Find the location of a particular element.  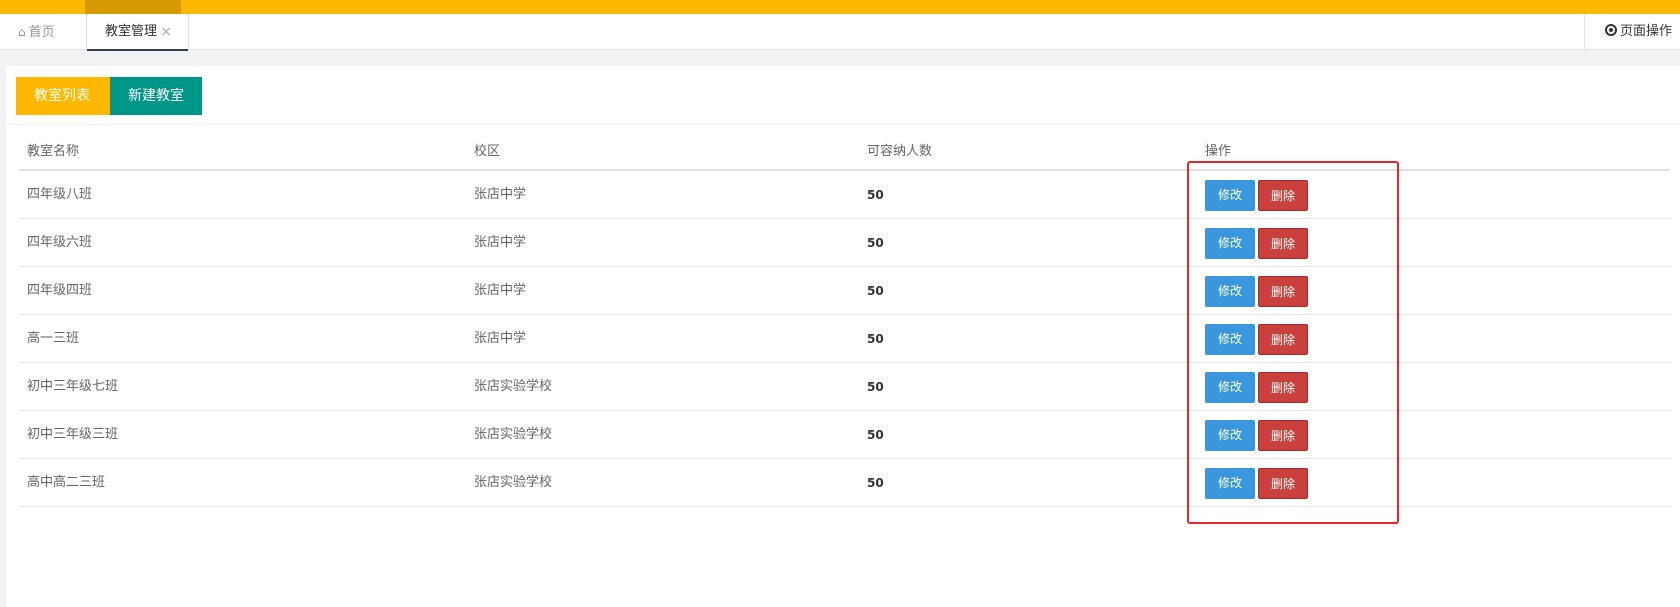

close-icon: × is located at coordinates (166, 32).